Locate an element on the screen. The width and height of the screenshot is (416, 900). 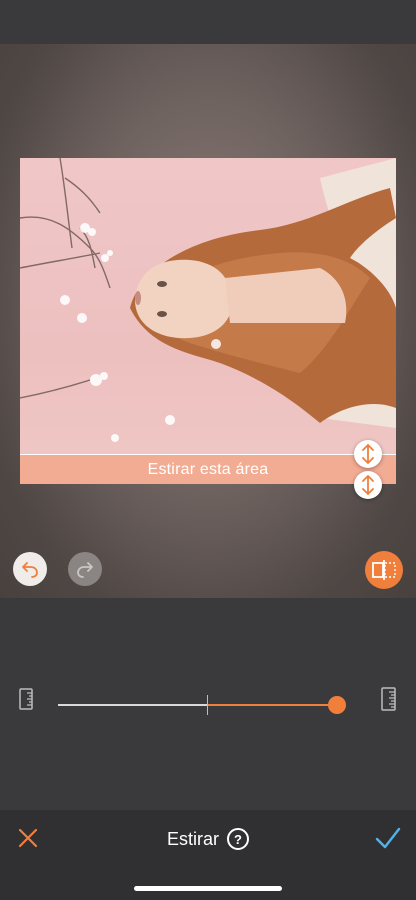
question-circle-icon: ? is located at coordinates (238, 839).